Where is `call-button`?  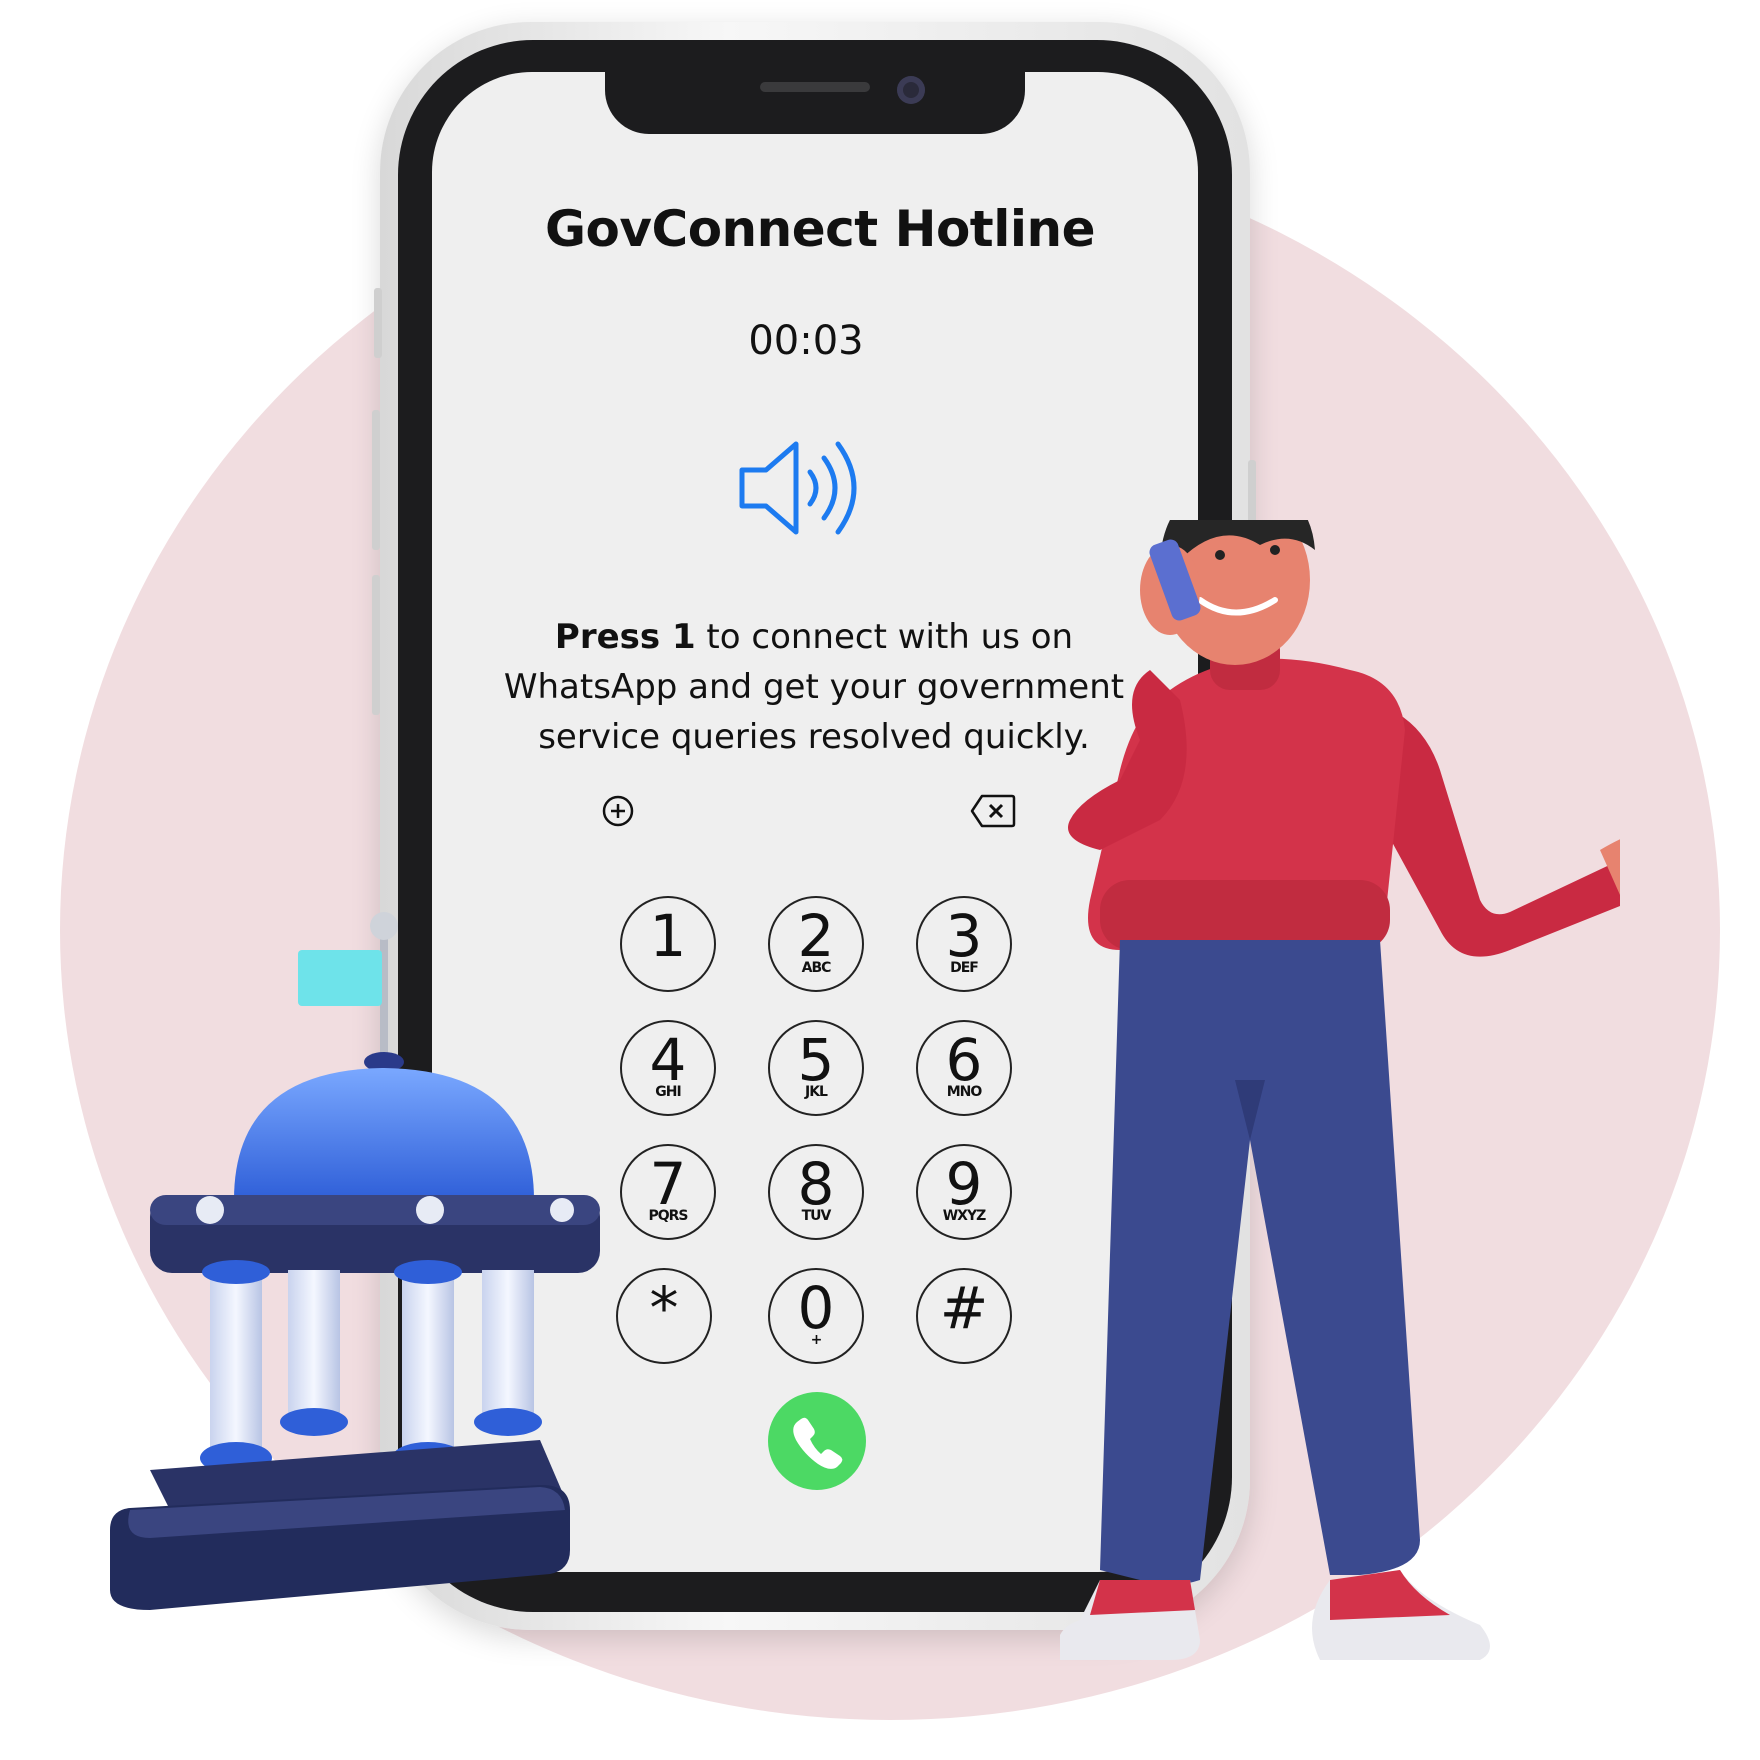 call-button is located at coordinates (817, 1441).